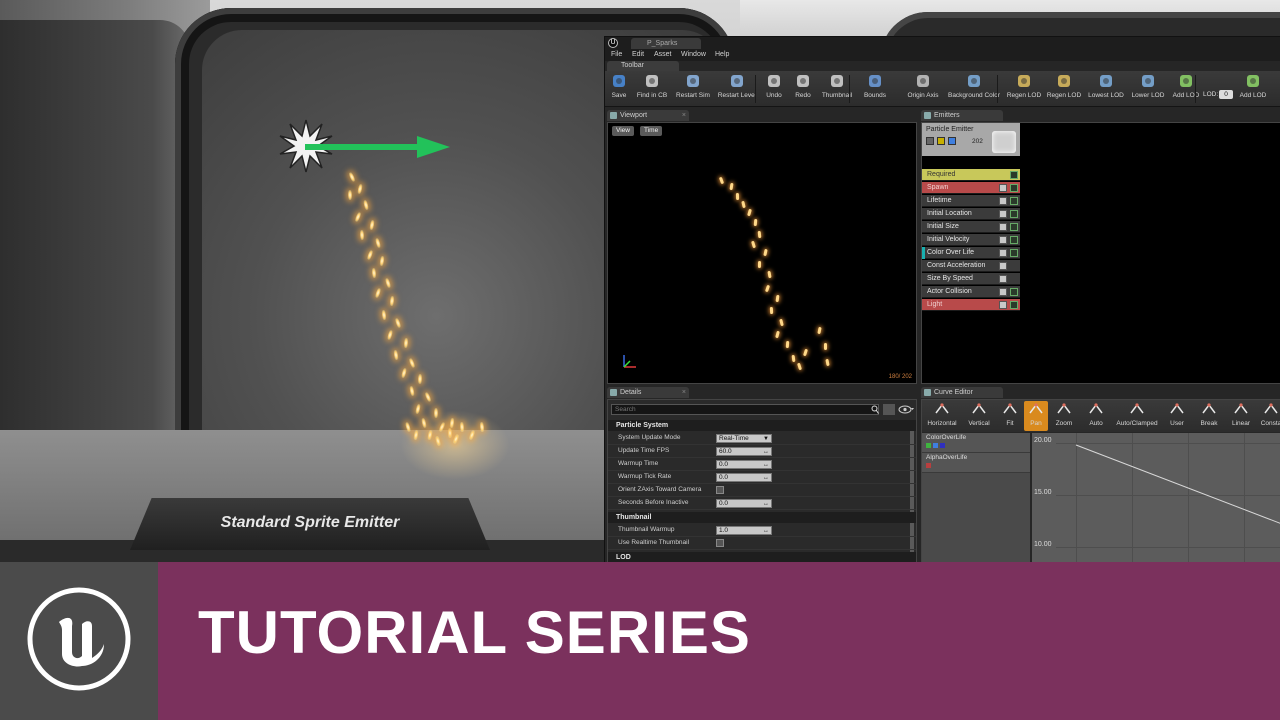 This screenshot has width=1280, height=720. What do you see at coordinates (971, 240) in the screenshot?
I see `module-initial-velocity: Initial Velocity` at bounding box center [971, 240].